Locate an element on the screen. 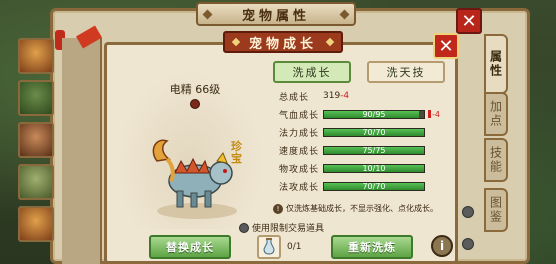 The image size is (556, 264). growth-stat-bar: 75/75 is located at coordinates (374, 150).